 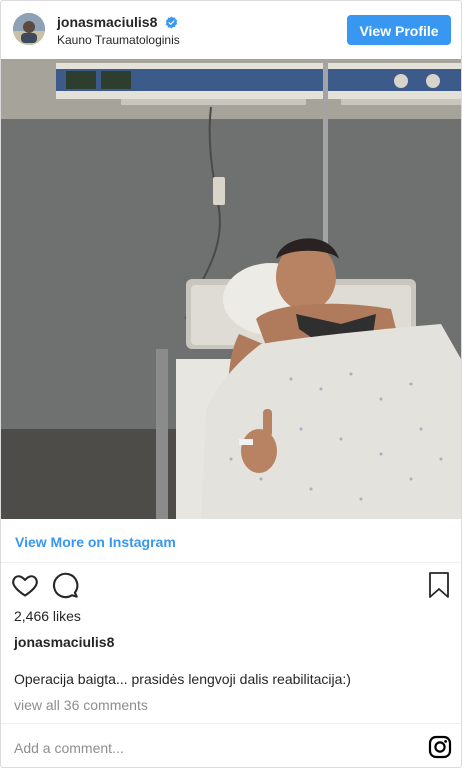 I want to click on view-more-link: View More on Instagram, so click(x=95, y=542).